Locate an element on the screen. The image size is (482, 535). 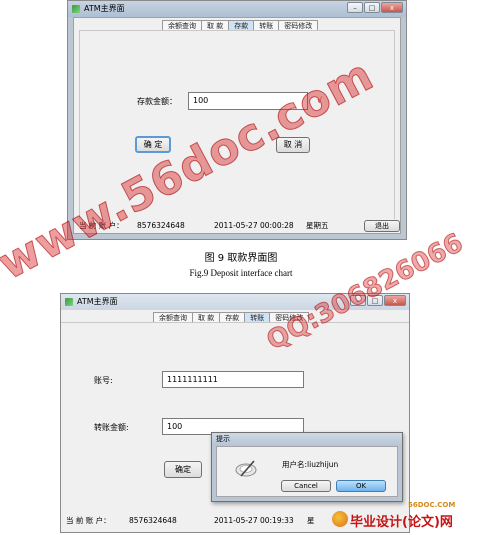
footer-logo: 56DOC.COM 毕业设计(论文)网 is located at coordinates (404, 517).